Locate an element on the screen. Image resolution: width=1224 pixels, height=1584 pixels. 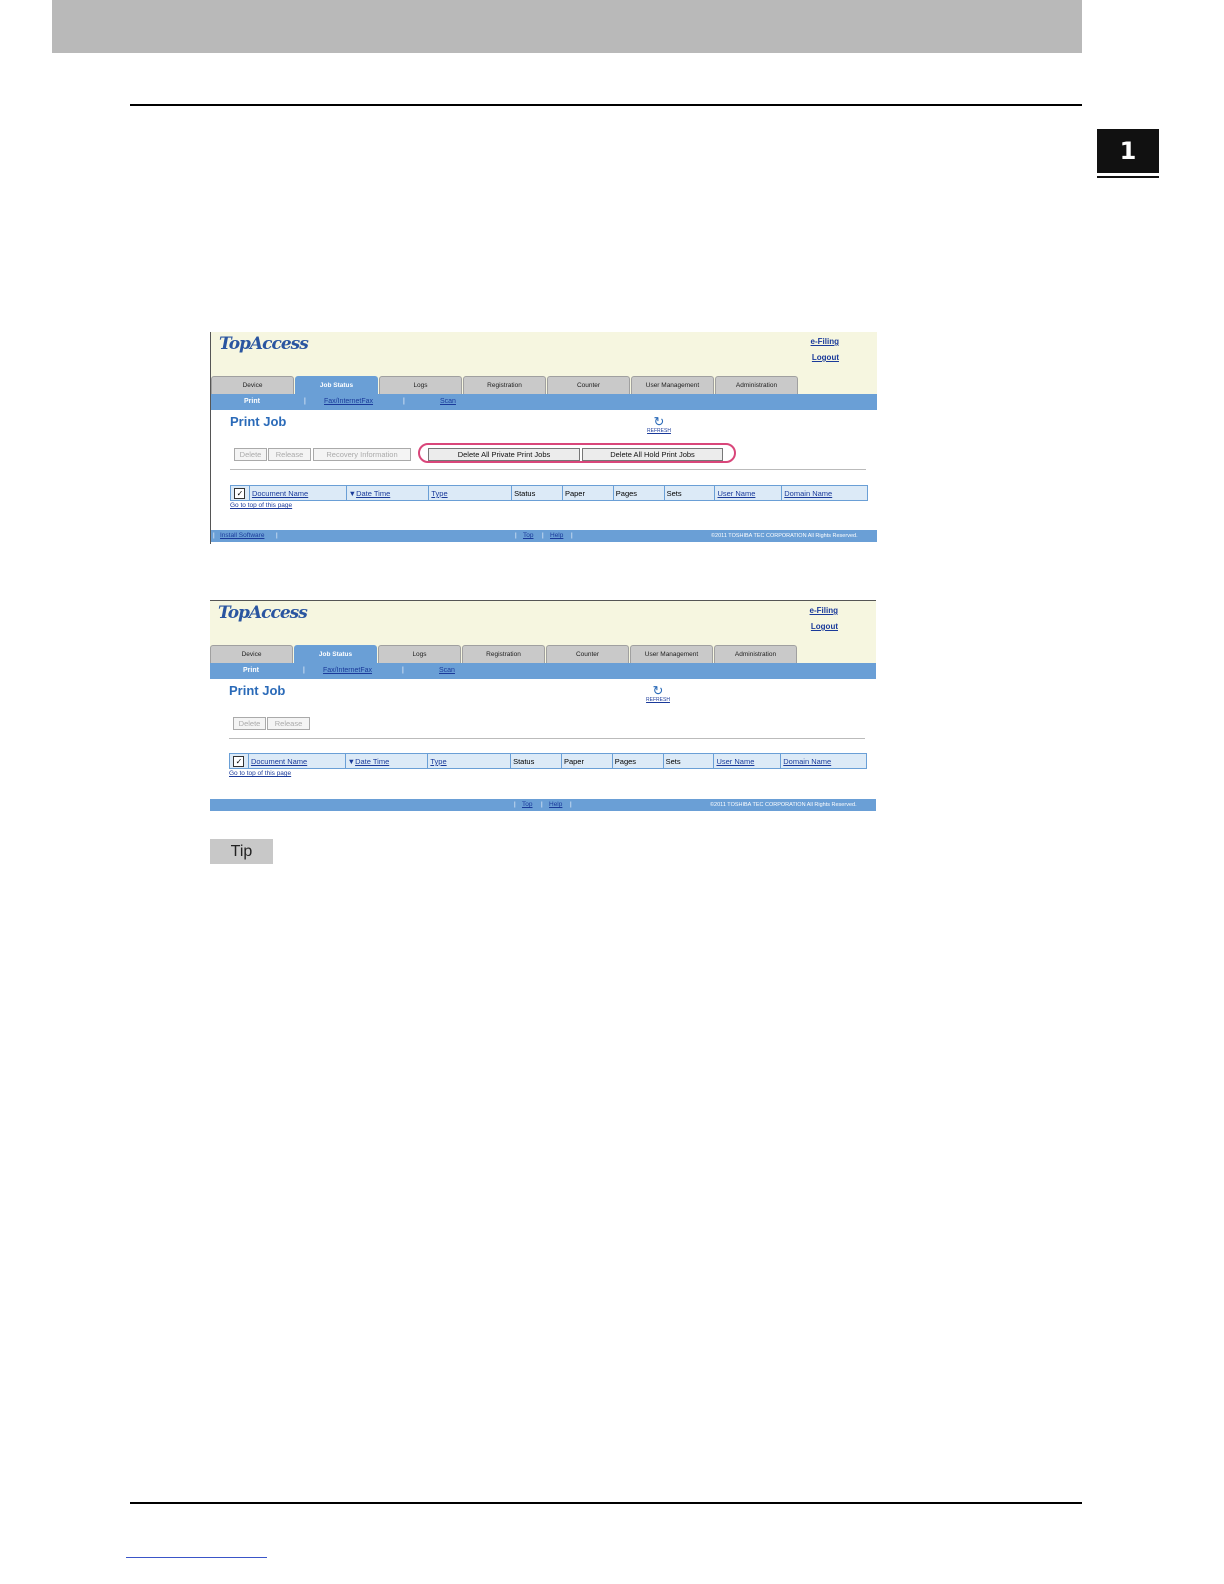
highlight-ring is located at coordinates (577, 453).